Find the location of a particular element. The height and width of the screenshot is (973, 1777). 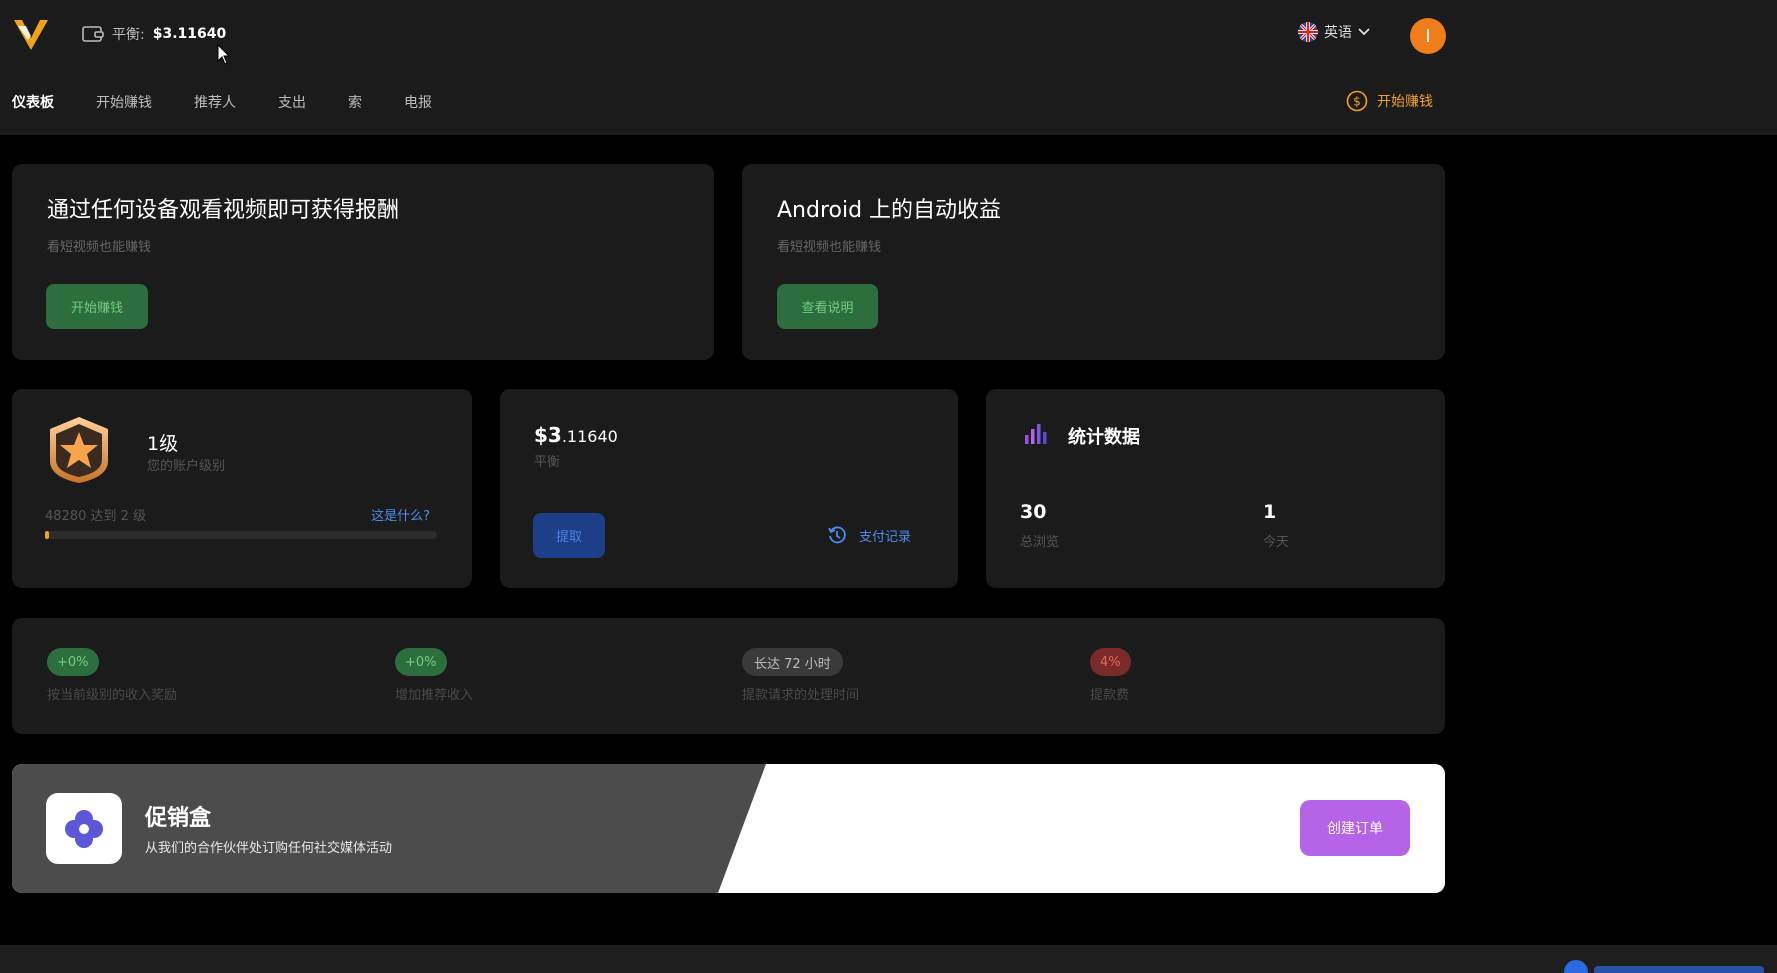

language-selector: 英语 is located at coordinates (1334, 32).